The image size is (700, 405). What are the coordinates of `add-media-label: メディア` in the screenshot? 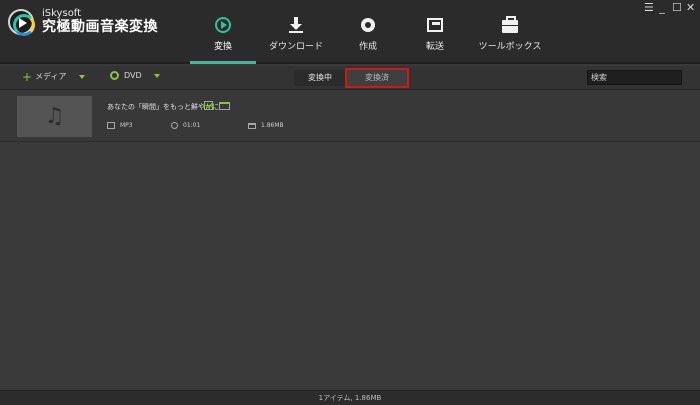 It's located at (51, 76).